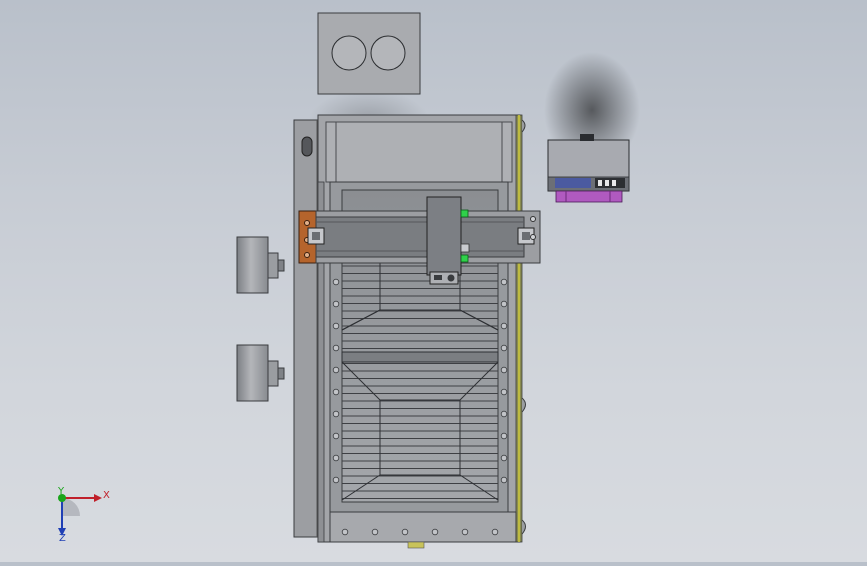  Describe the element at coordinates (62, 538) in the screenshot. I see `z-axis-label: Z` at that location.